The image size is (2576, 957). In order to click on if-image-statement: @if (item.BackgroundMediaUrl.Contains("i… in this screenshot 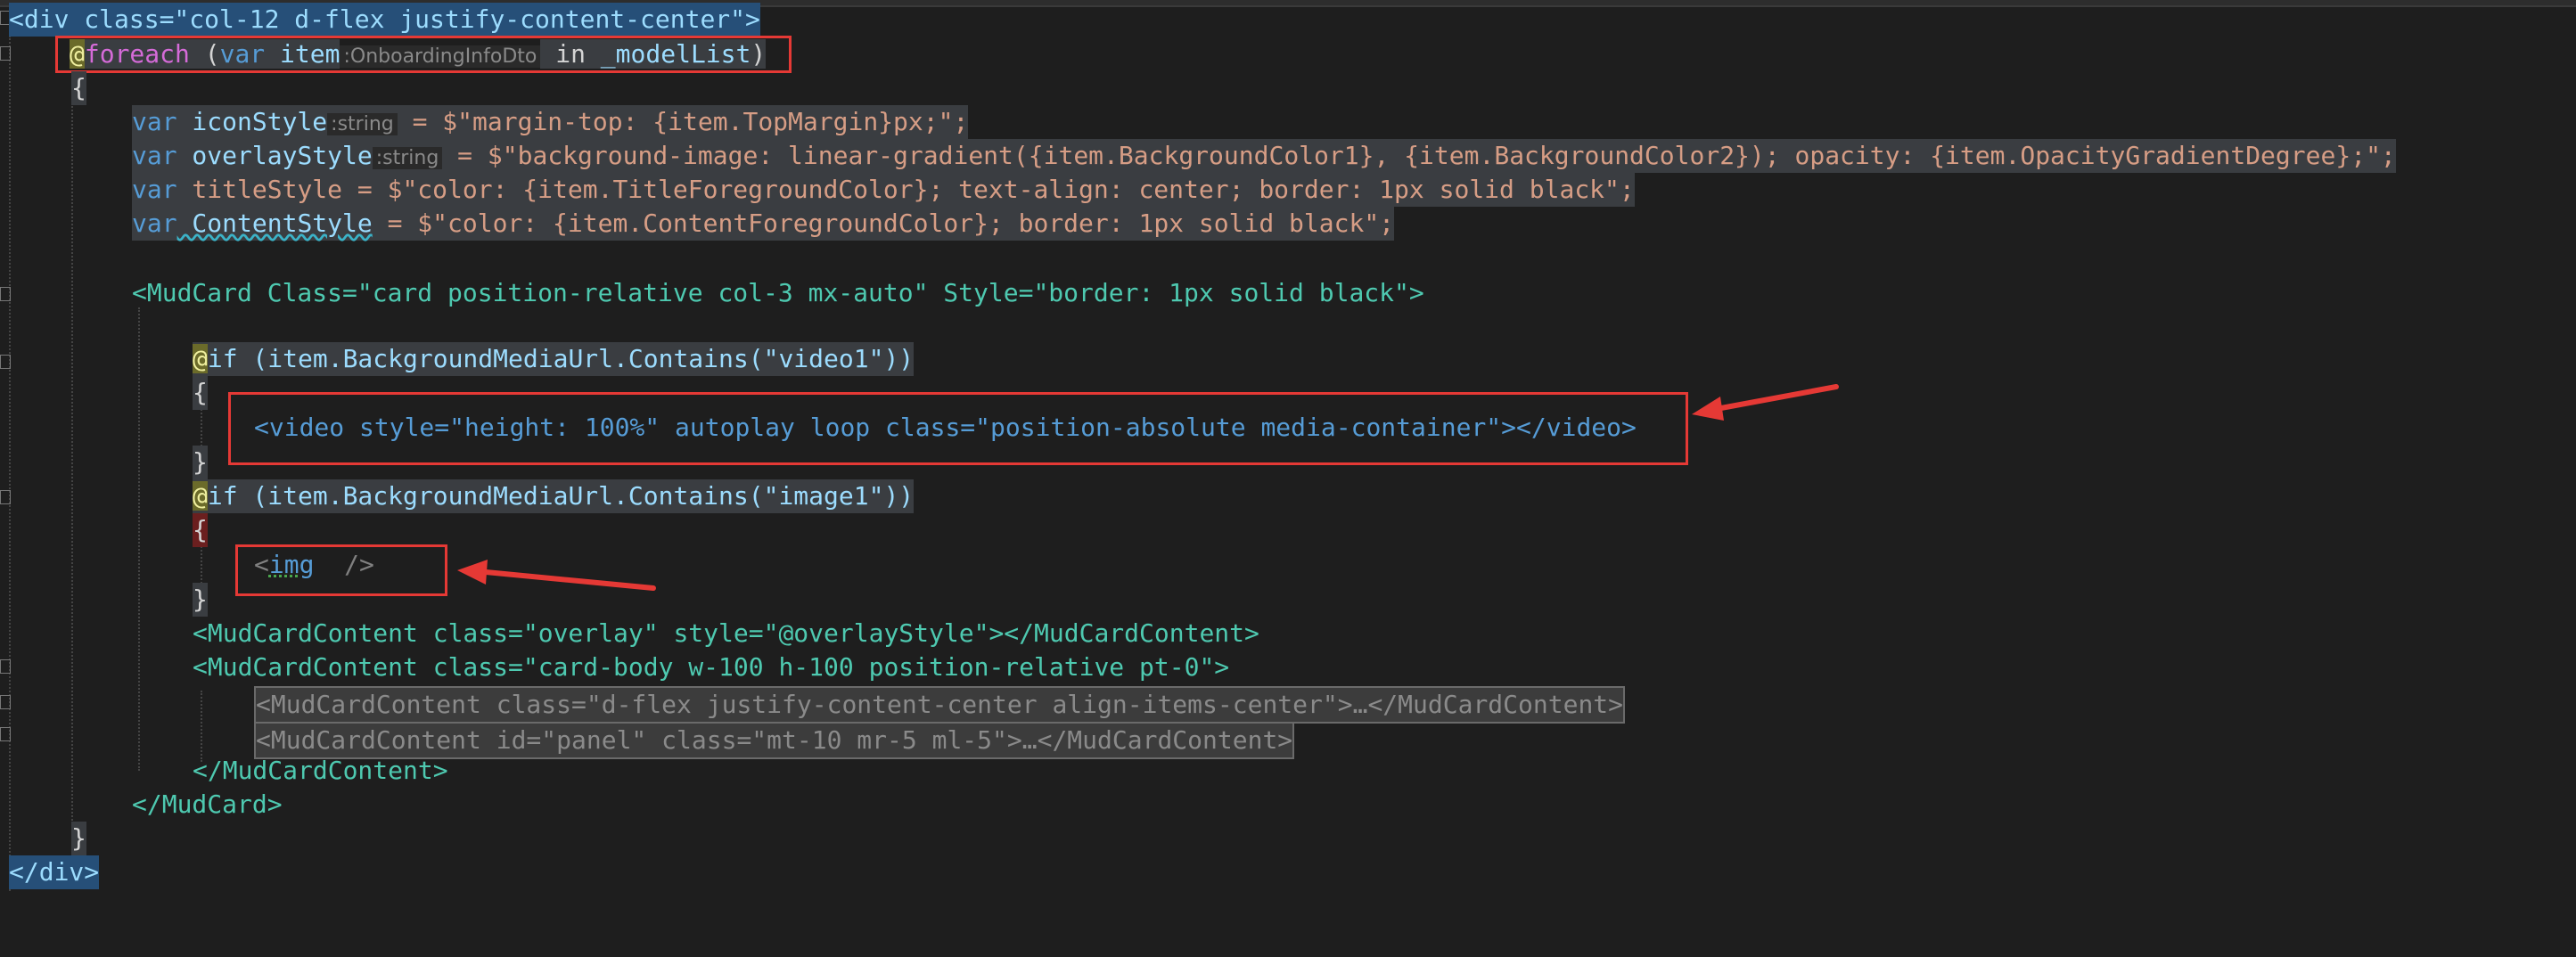, I will do `click(554, 496)`.